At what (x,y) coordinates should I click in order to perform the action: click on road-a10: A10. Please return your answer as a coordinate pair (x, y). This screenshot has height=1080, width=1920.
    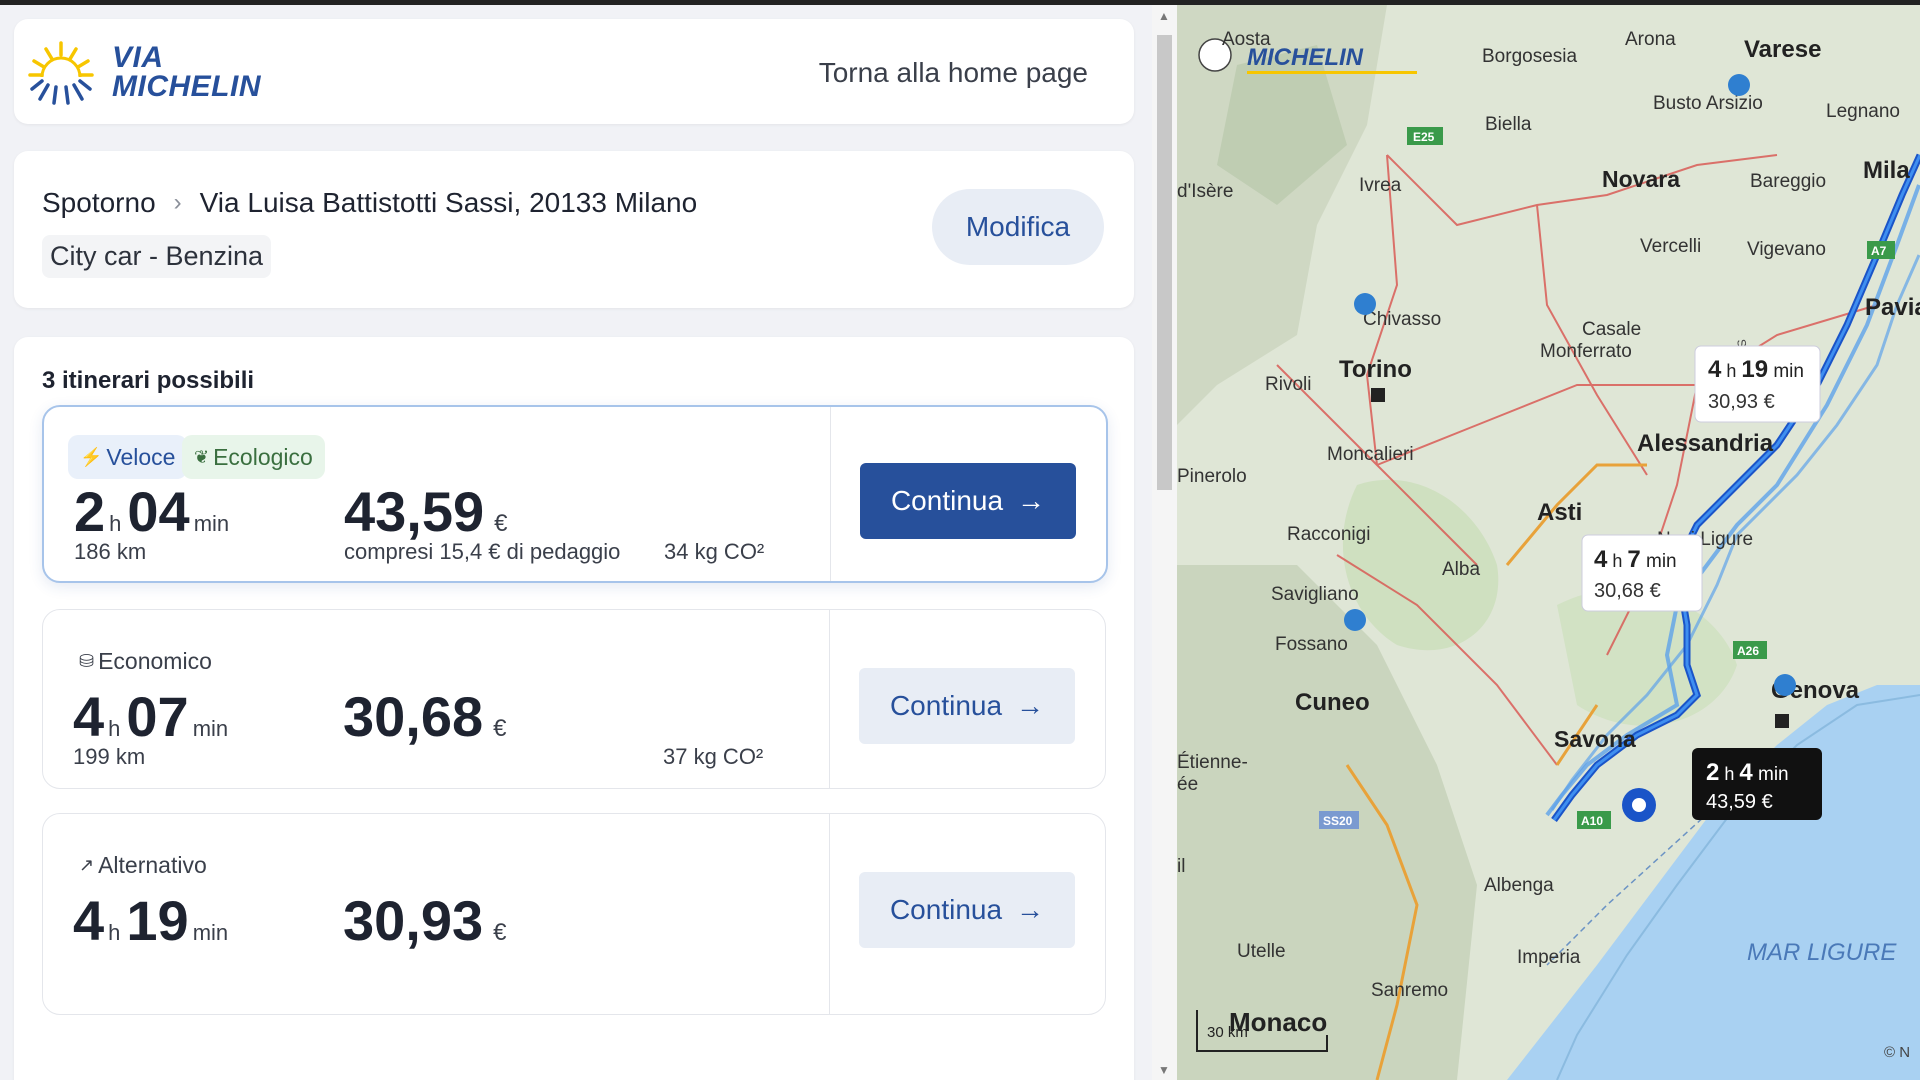
    Looking at the image, I should click on (1592, 821).